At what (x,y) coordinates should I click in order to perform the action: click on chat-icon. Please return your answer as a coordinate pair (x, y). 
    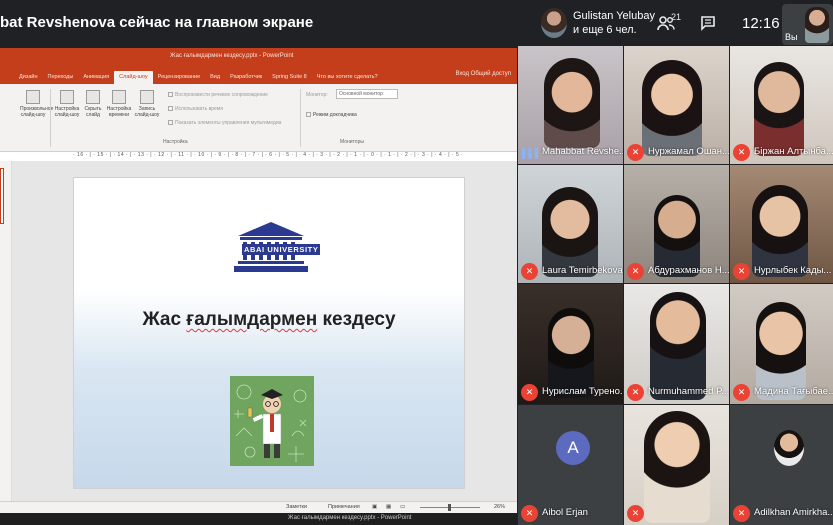
    Looking at the image, I should click on (708, 25).